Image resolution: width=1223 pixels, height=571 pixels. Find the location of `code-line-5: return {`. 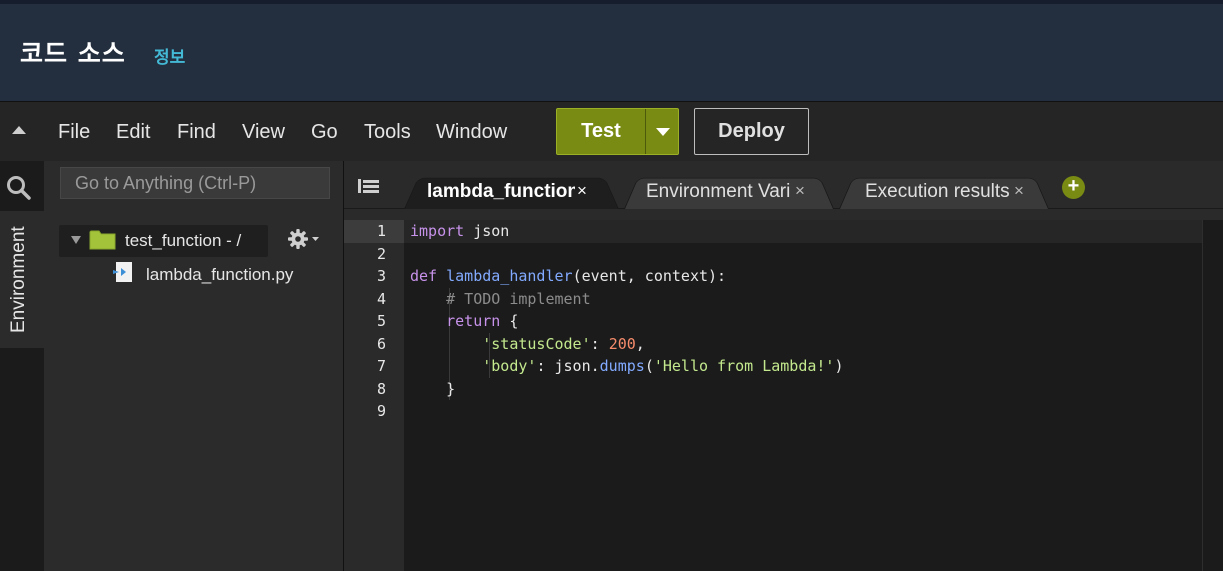

code-line-5: return { is located at coordinates (482, 321).